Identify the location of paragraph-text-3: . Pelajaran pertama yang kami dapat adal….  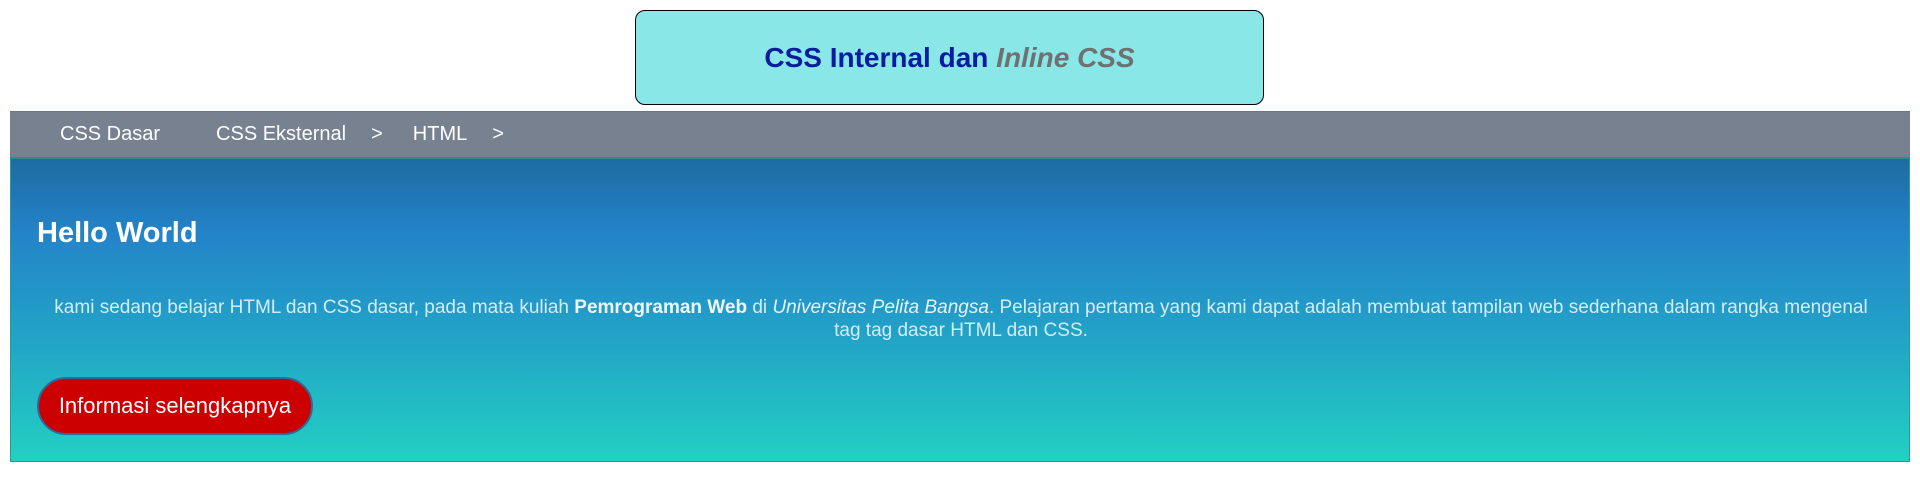
(1351, 319).